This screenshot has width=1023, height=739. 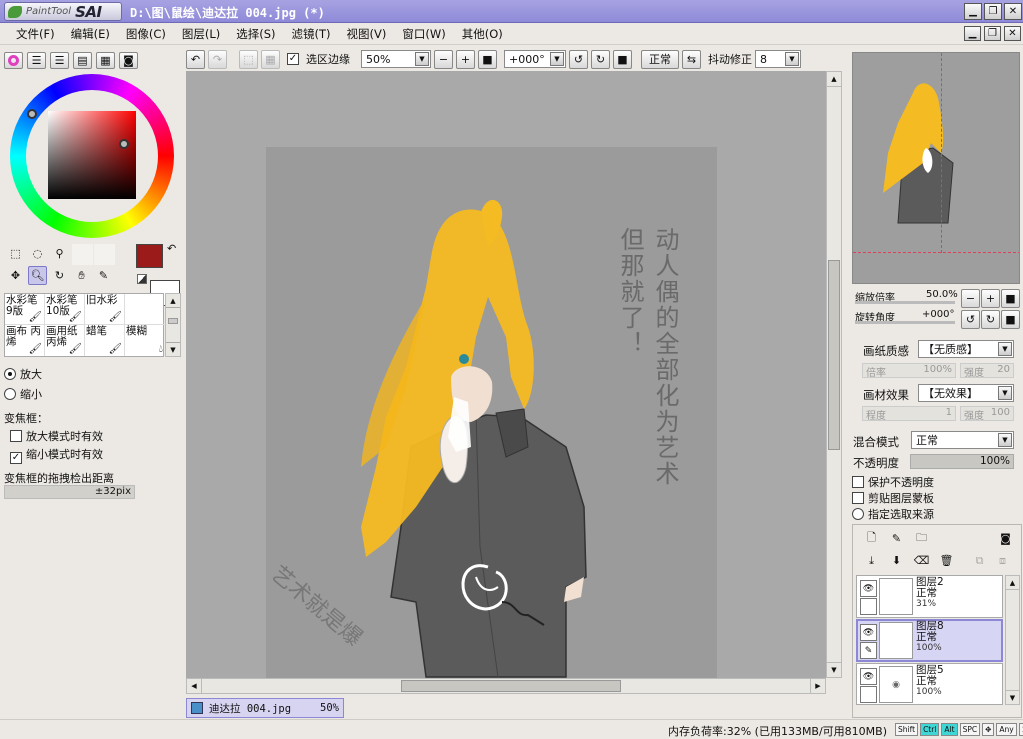 I want to click on zoom-reset-button: ■, so click(x=487, y=59).